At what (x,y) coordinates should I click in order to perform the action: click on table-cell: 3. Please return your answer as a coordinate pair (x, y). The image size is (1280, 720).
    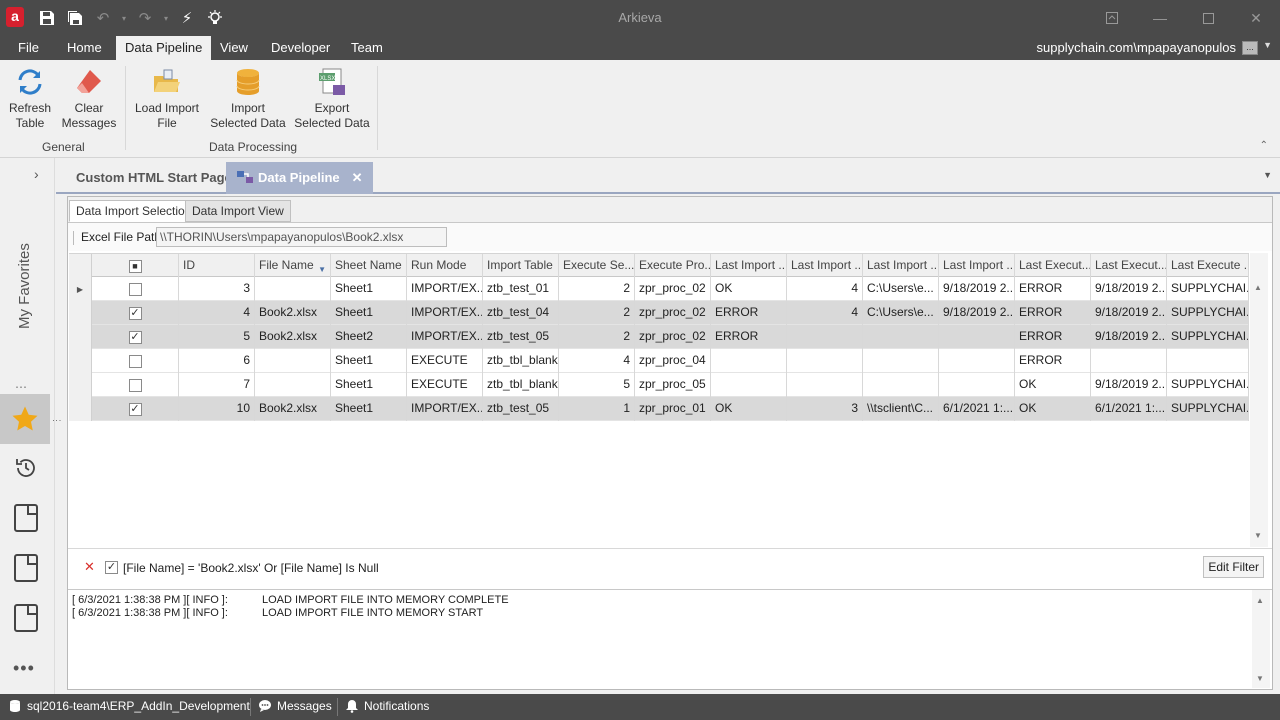
    Looking at the image, I should click on (217, 289).